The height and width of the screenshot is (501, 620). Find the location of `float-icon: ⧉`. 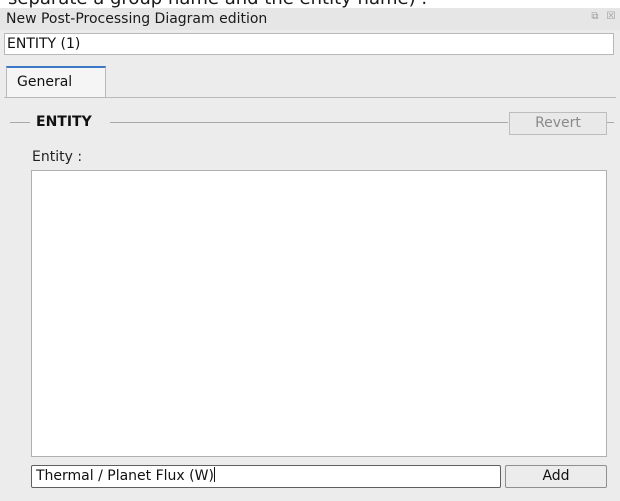

float-icon: ⧉ is located at coordinates (595, 17).